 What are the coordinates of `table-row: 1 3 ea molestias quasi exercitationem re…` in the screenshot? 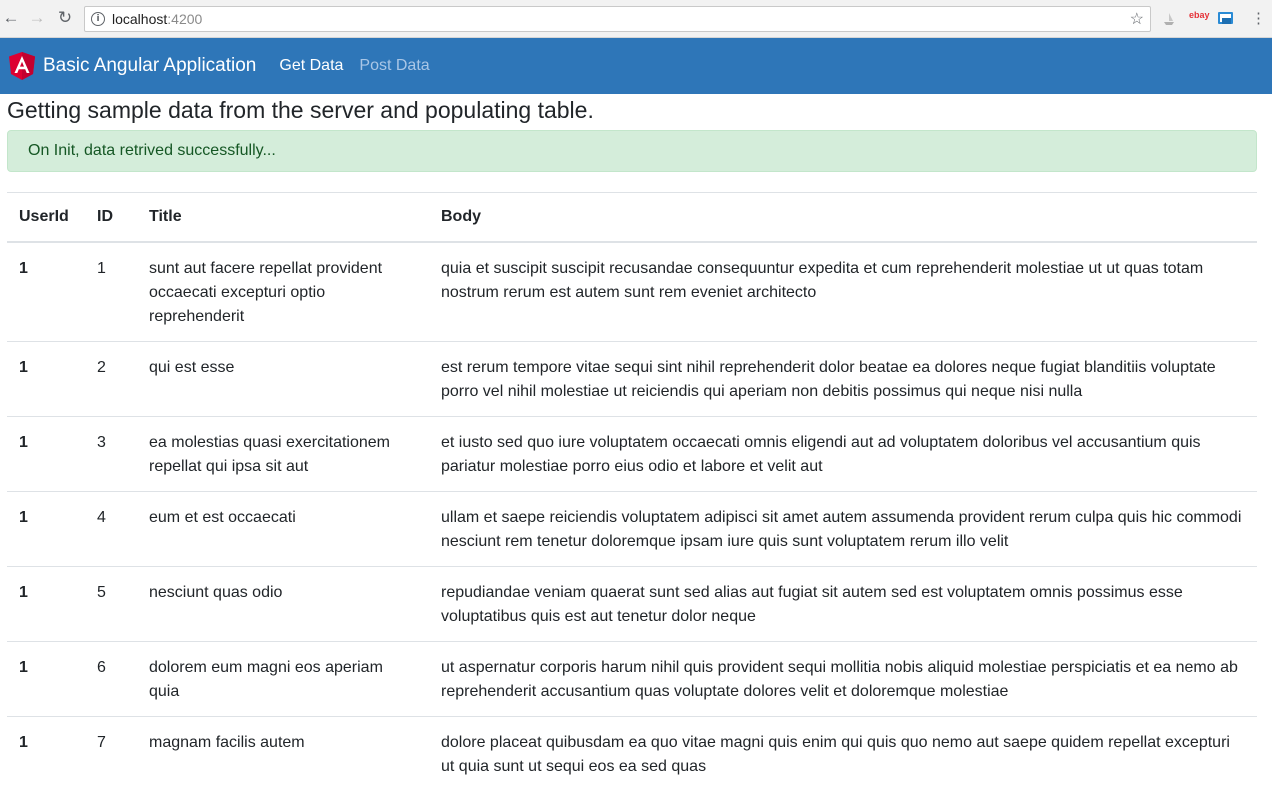 It's located at (632, 454).